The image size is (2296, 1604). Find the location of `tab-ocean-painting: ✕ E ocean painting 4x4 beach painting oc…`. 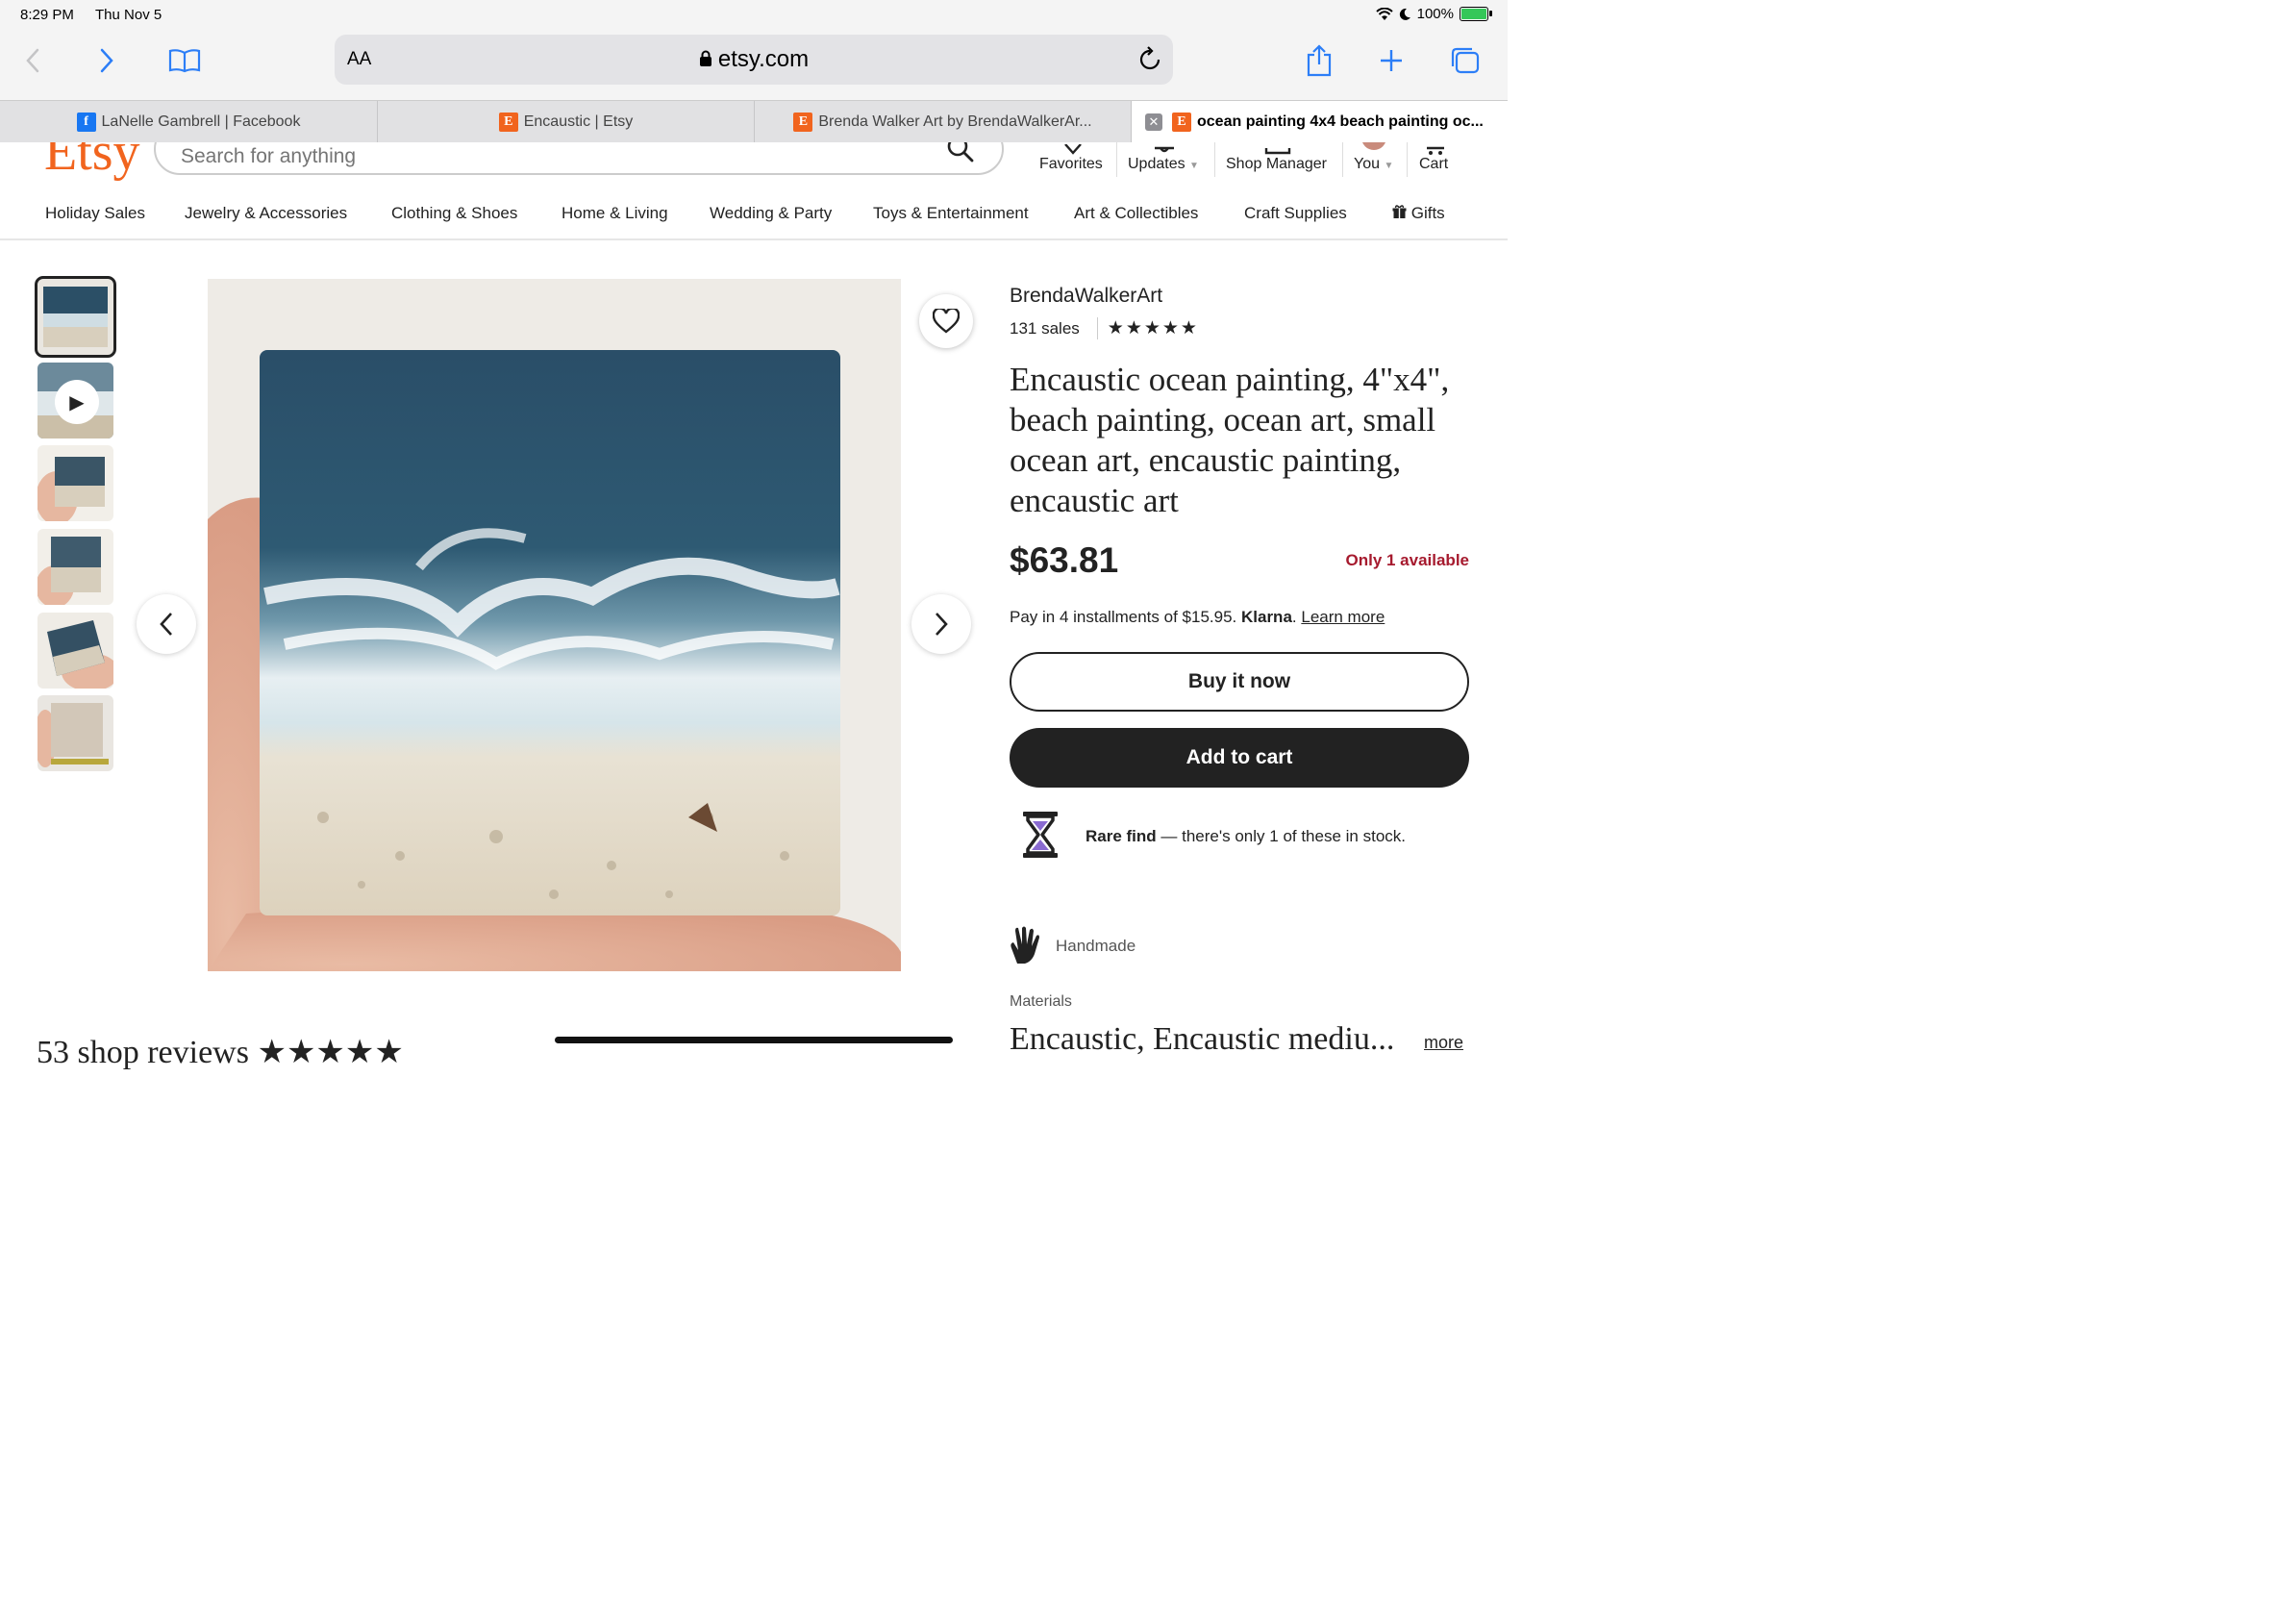

tab-ocean-painting: ✕ E ocean painting 4x4 beach painting oc… is located at coordinates (1320, 121).